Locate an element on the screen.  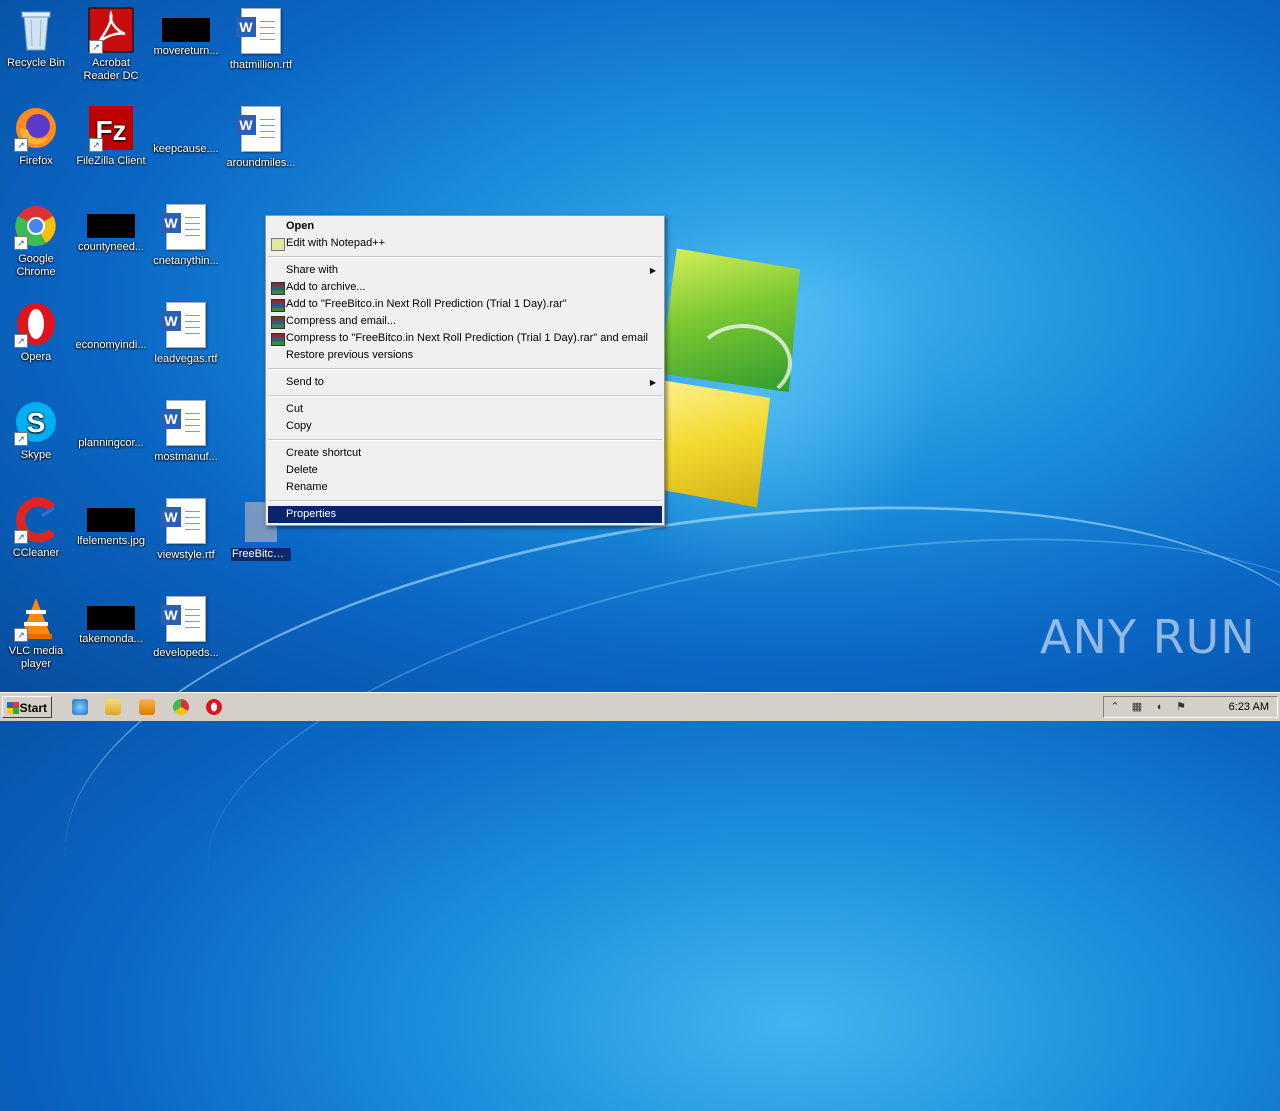
opera-icon is located at coordinates (214, 707).